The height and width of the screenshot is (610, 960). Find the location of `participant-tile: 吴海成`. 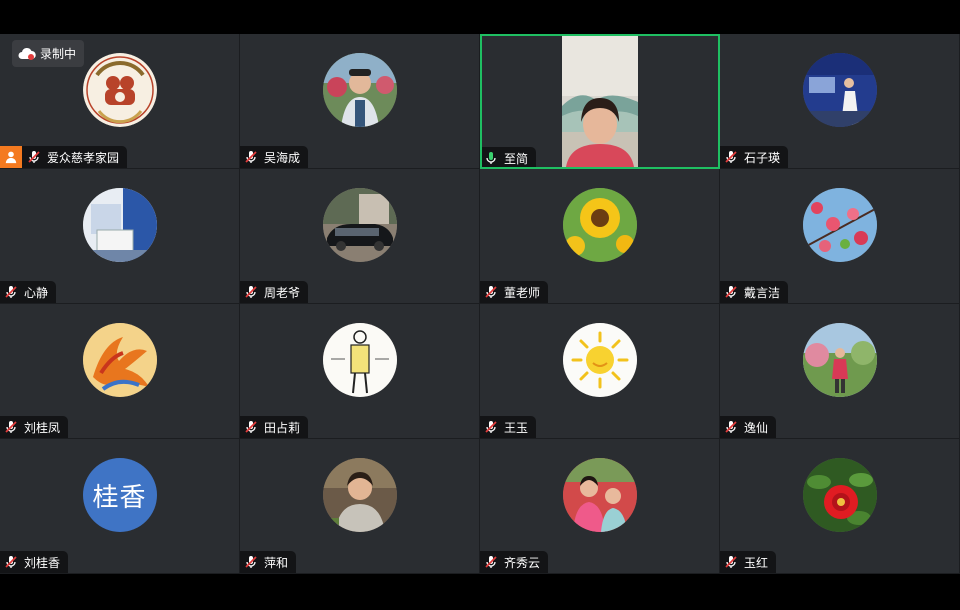

participant-tile: 吴海成 is located at coordinates (360, 101).